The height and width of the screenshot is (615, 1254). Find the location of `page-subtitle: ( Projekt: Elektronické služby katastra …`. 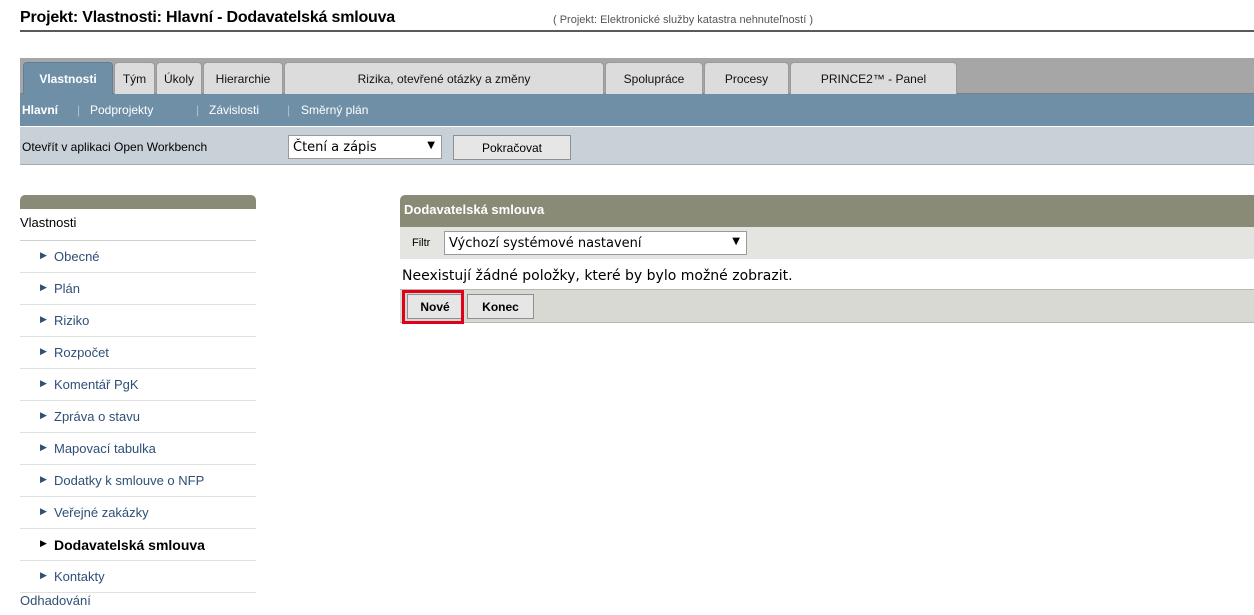

page-subtitle: ( Projekt: Elektronické služby katastra … is located at coordinates (683, 20).